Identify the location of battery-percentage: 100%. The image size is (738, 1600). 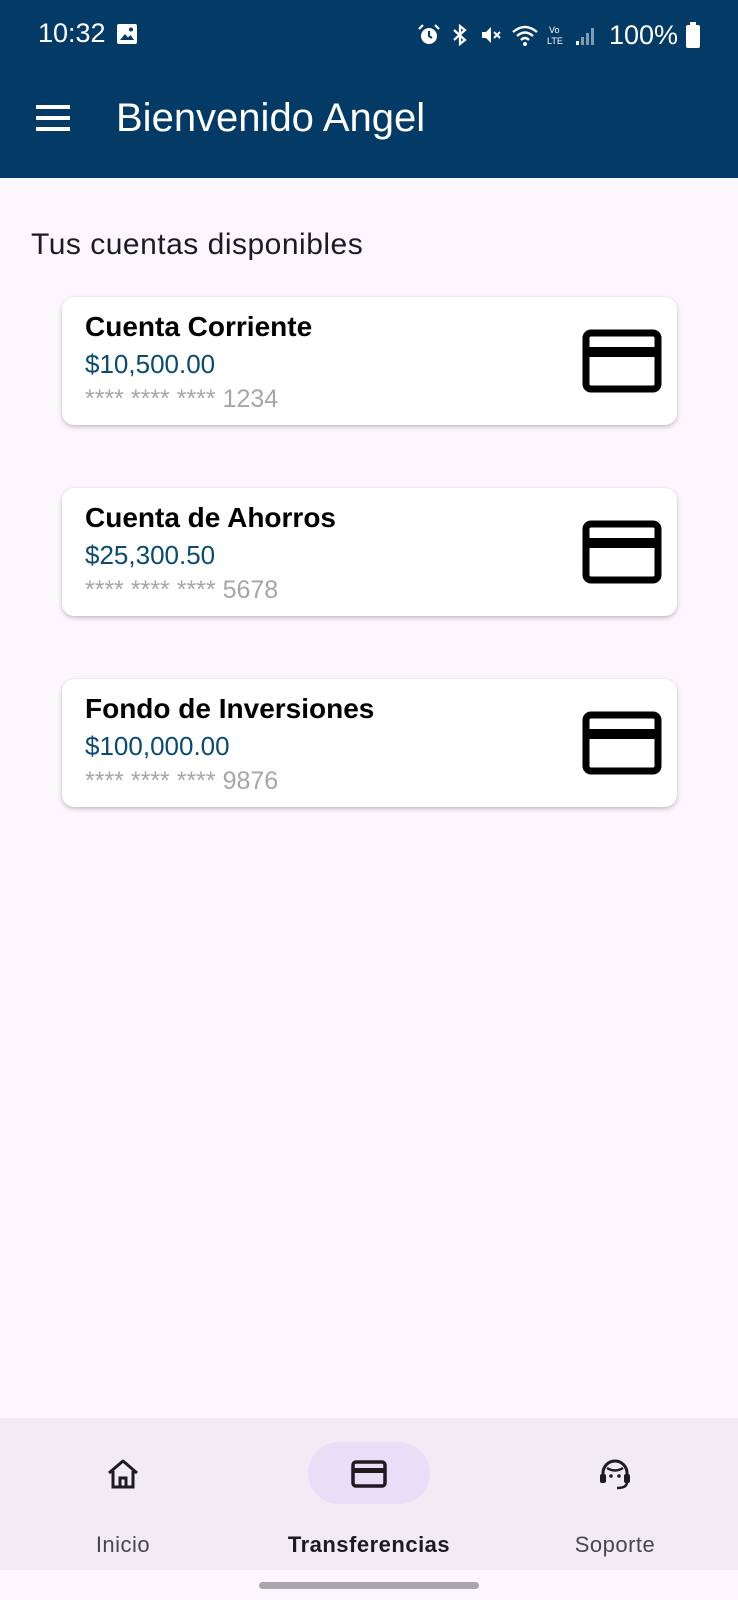
(643, 34).